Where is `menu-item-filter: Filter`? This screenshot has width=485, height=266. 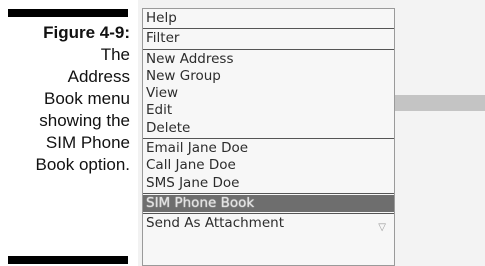
menu-item-filter: Filter is located at coordinates (268, 38).